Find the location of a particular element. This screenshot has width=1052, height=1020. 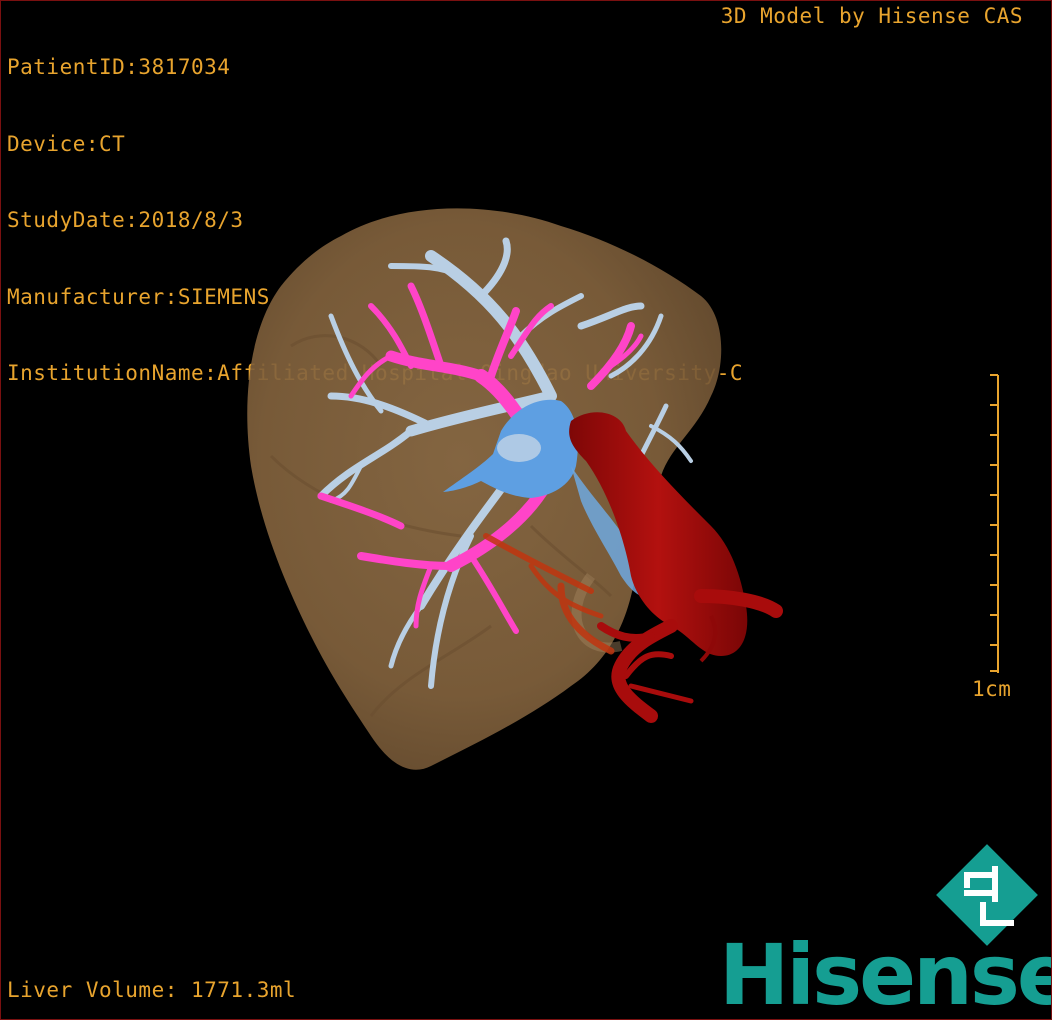

patient-id: PatientID:3817034 is located at coordinates (119, 67).